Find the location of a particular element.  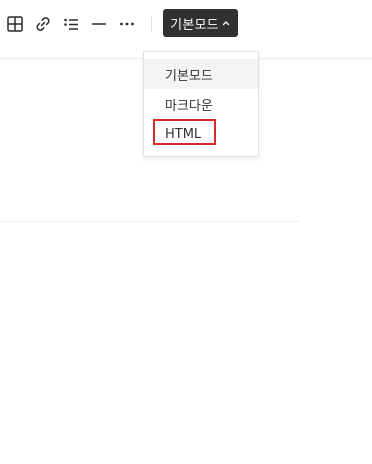

editor-mode-button: 기본모드 is located at coordinates (200, 23).